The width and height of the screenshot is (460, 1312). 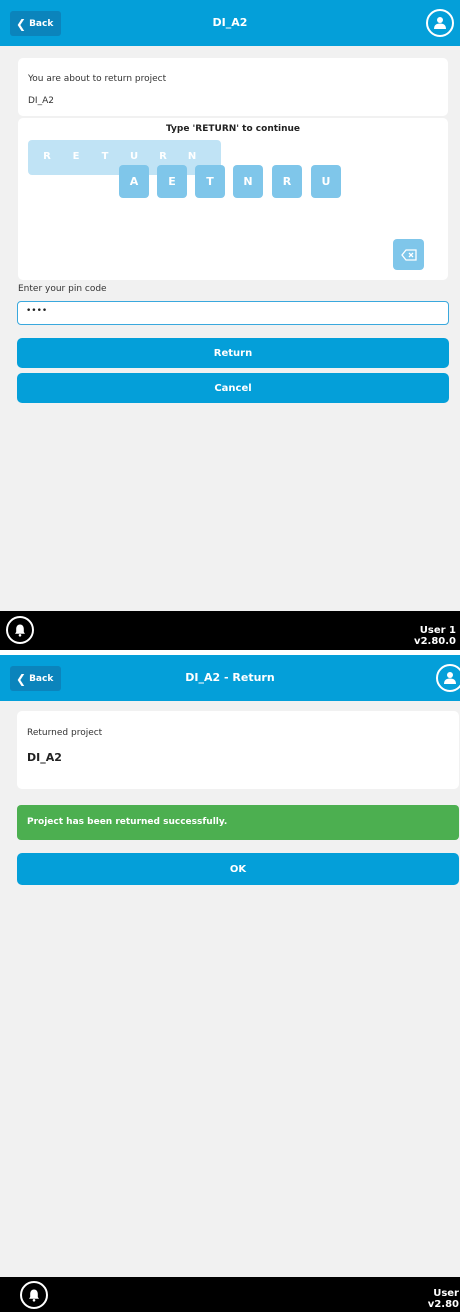 What do you see at coordinates (97, 79) in the screenshot?
I see `info-text: You are about to return project` at bounding box center [97, 79].